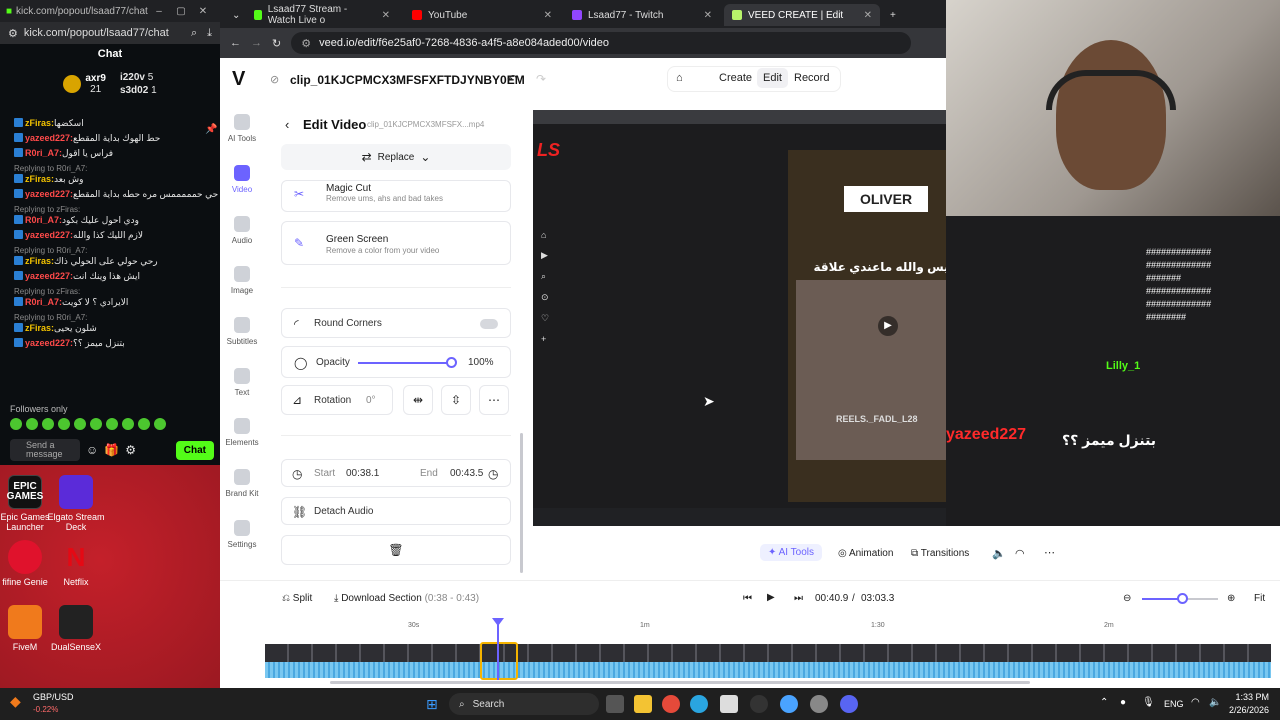 The height and width of the screenshot is (720, 1280). Describe the element at coordinates (1231, 598) in the screenshot. I see `zoom-in-icon: ⊕` at that location.